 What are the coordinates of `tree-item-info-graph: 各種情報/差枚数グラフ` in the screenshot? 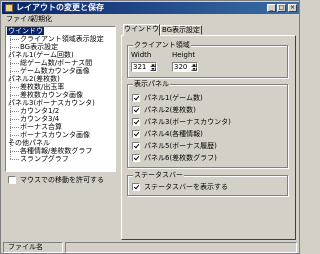 It's located at (56, 151).